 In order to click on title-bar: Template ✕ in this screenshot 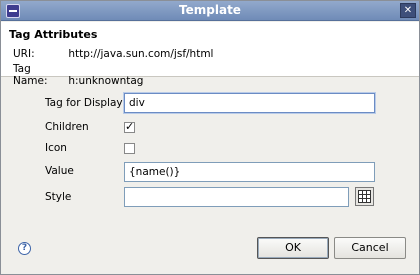, I will do `click(210, 11)`.